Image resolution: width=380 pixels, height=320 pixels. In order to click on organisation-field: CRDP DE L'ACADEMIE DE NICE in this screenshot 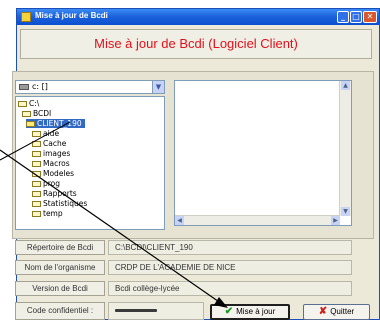, I will do `click(230, 267)`.